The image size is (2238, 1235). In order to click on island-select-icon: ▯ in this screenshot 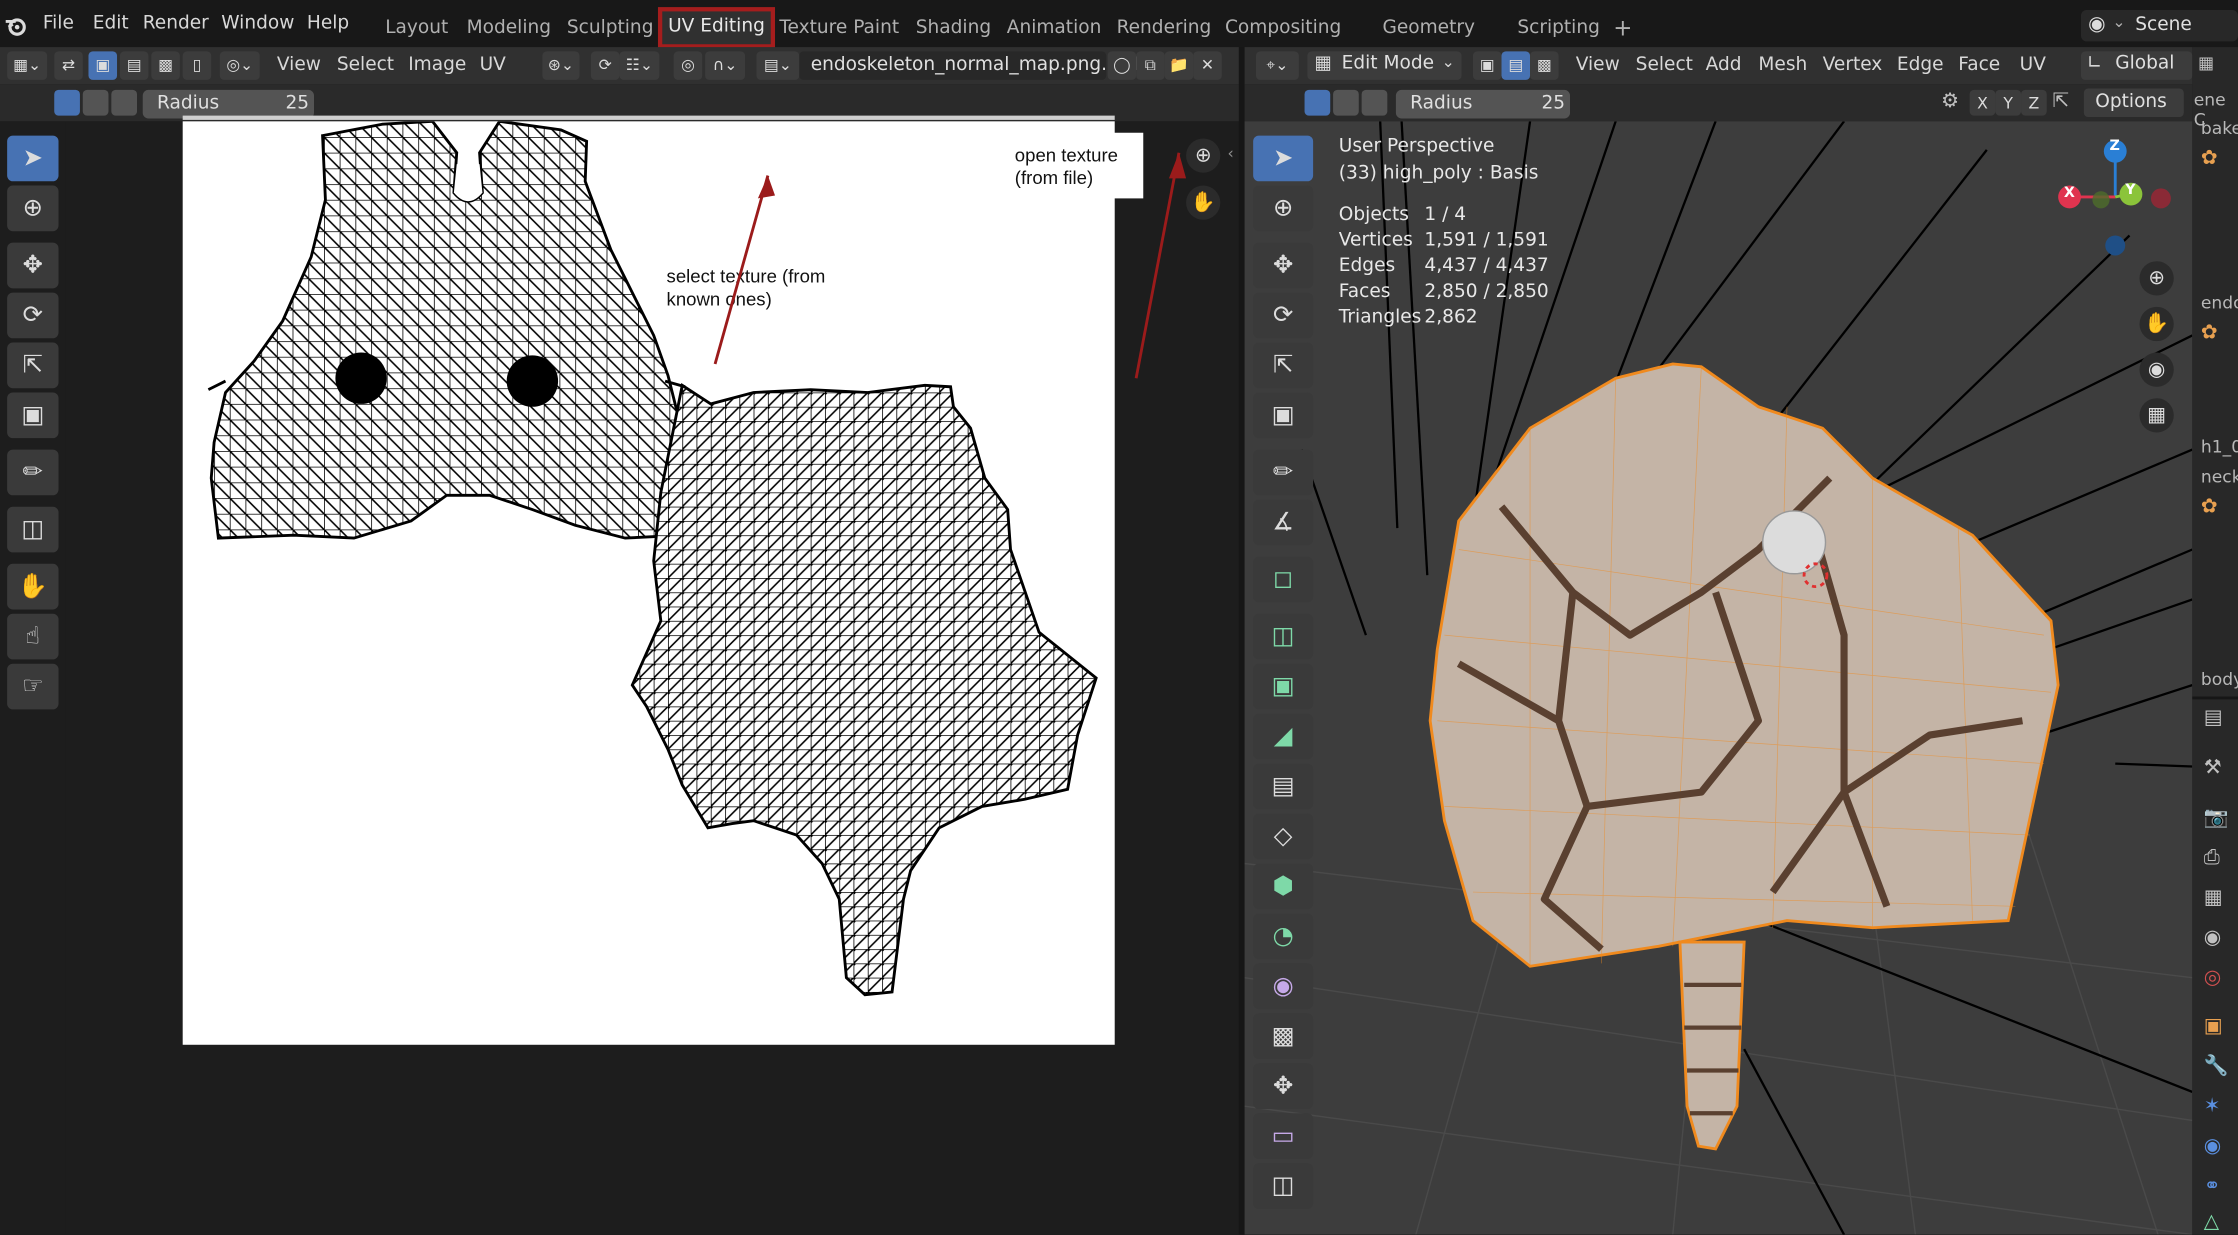, I will do `click(197, 65)`.